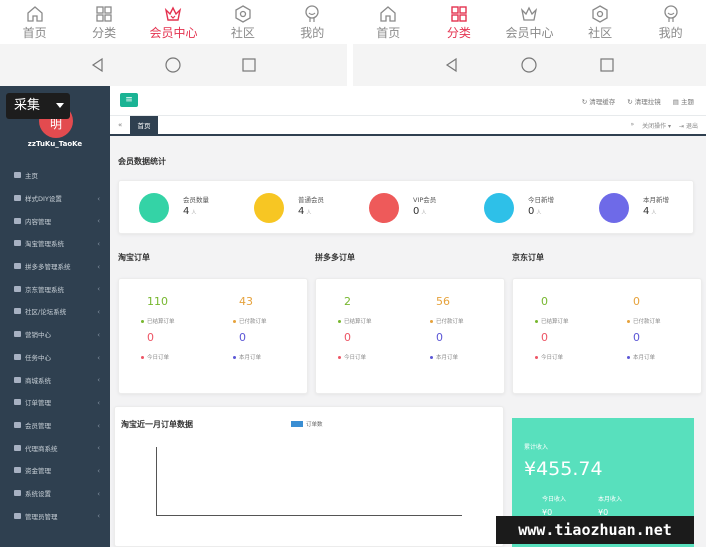 The image size is (706, 547). I want to click on sidebar-item-jd: 京东管理系统 ‹, so click(55, 288).